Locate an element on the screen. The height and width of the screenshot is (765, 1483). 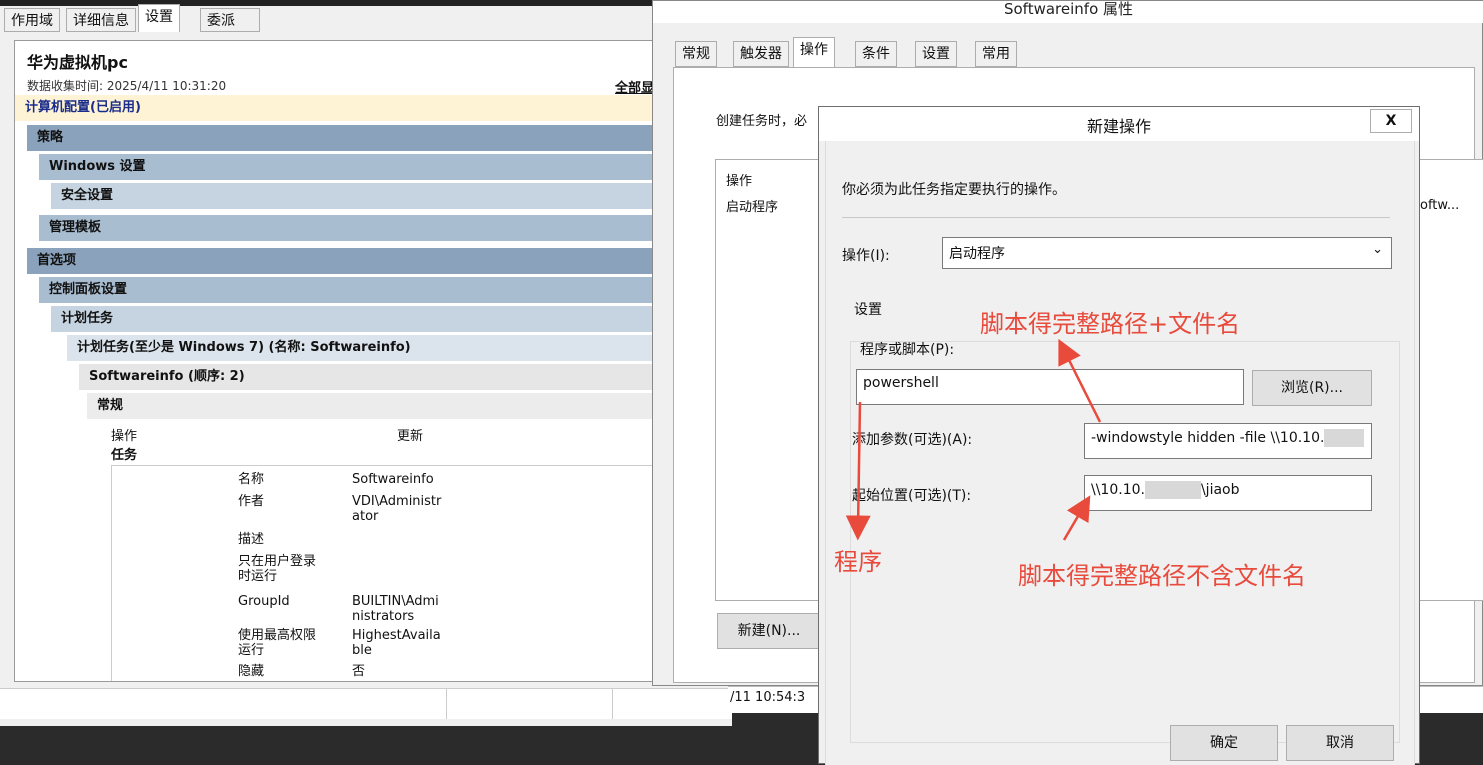
arrow-to-start-in is located at coordinates (1076, 518).